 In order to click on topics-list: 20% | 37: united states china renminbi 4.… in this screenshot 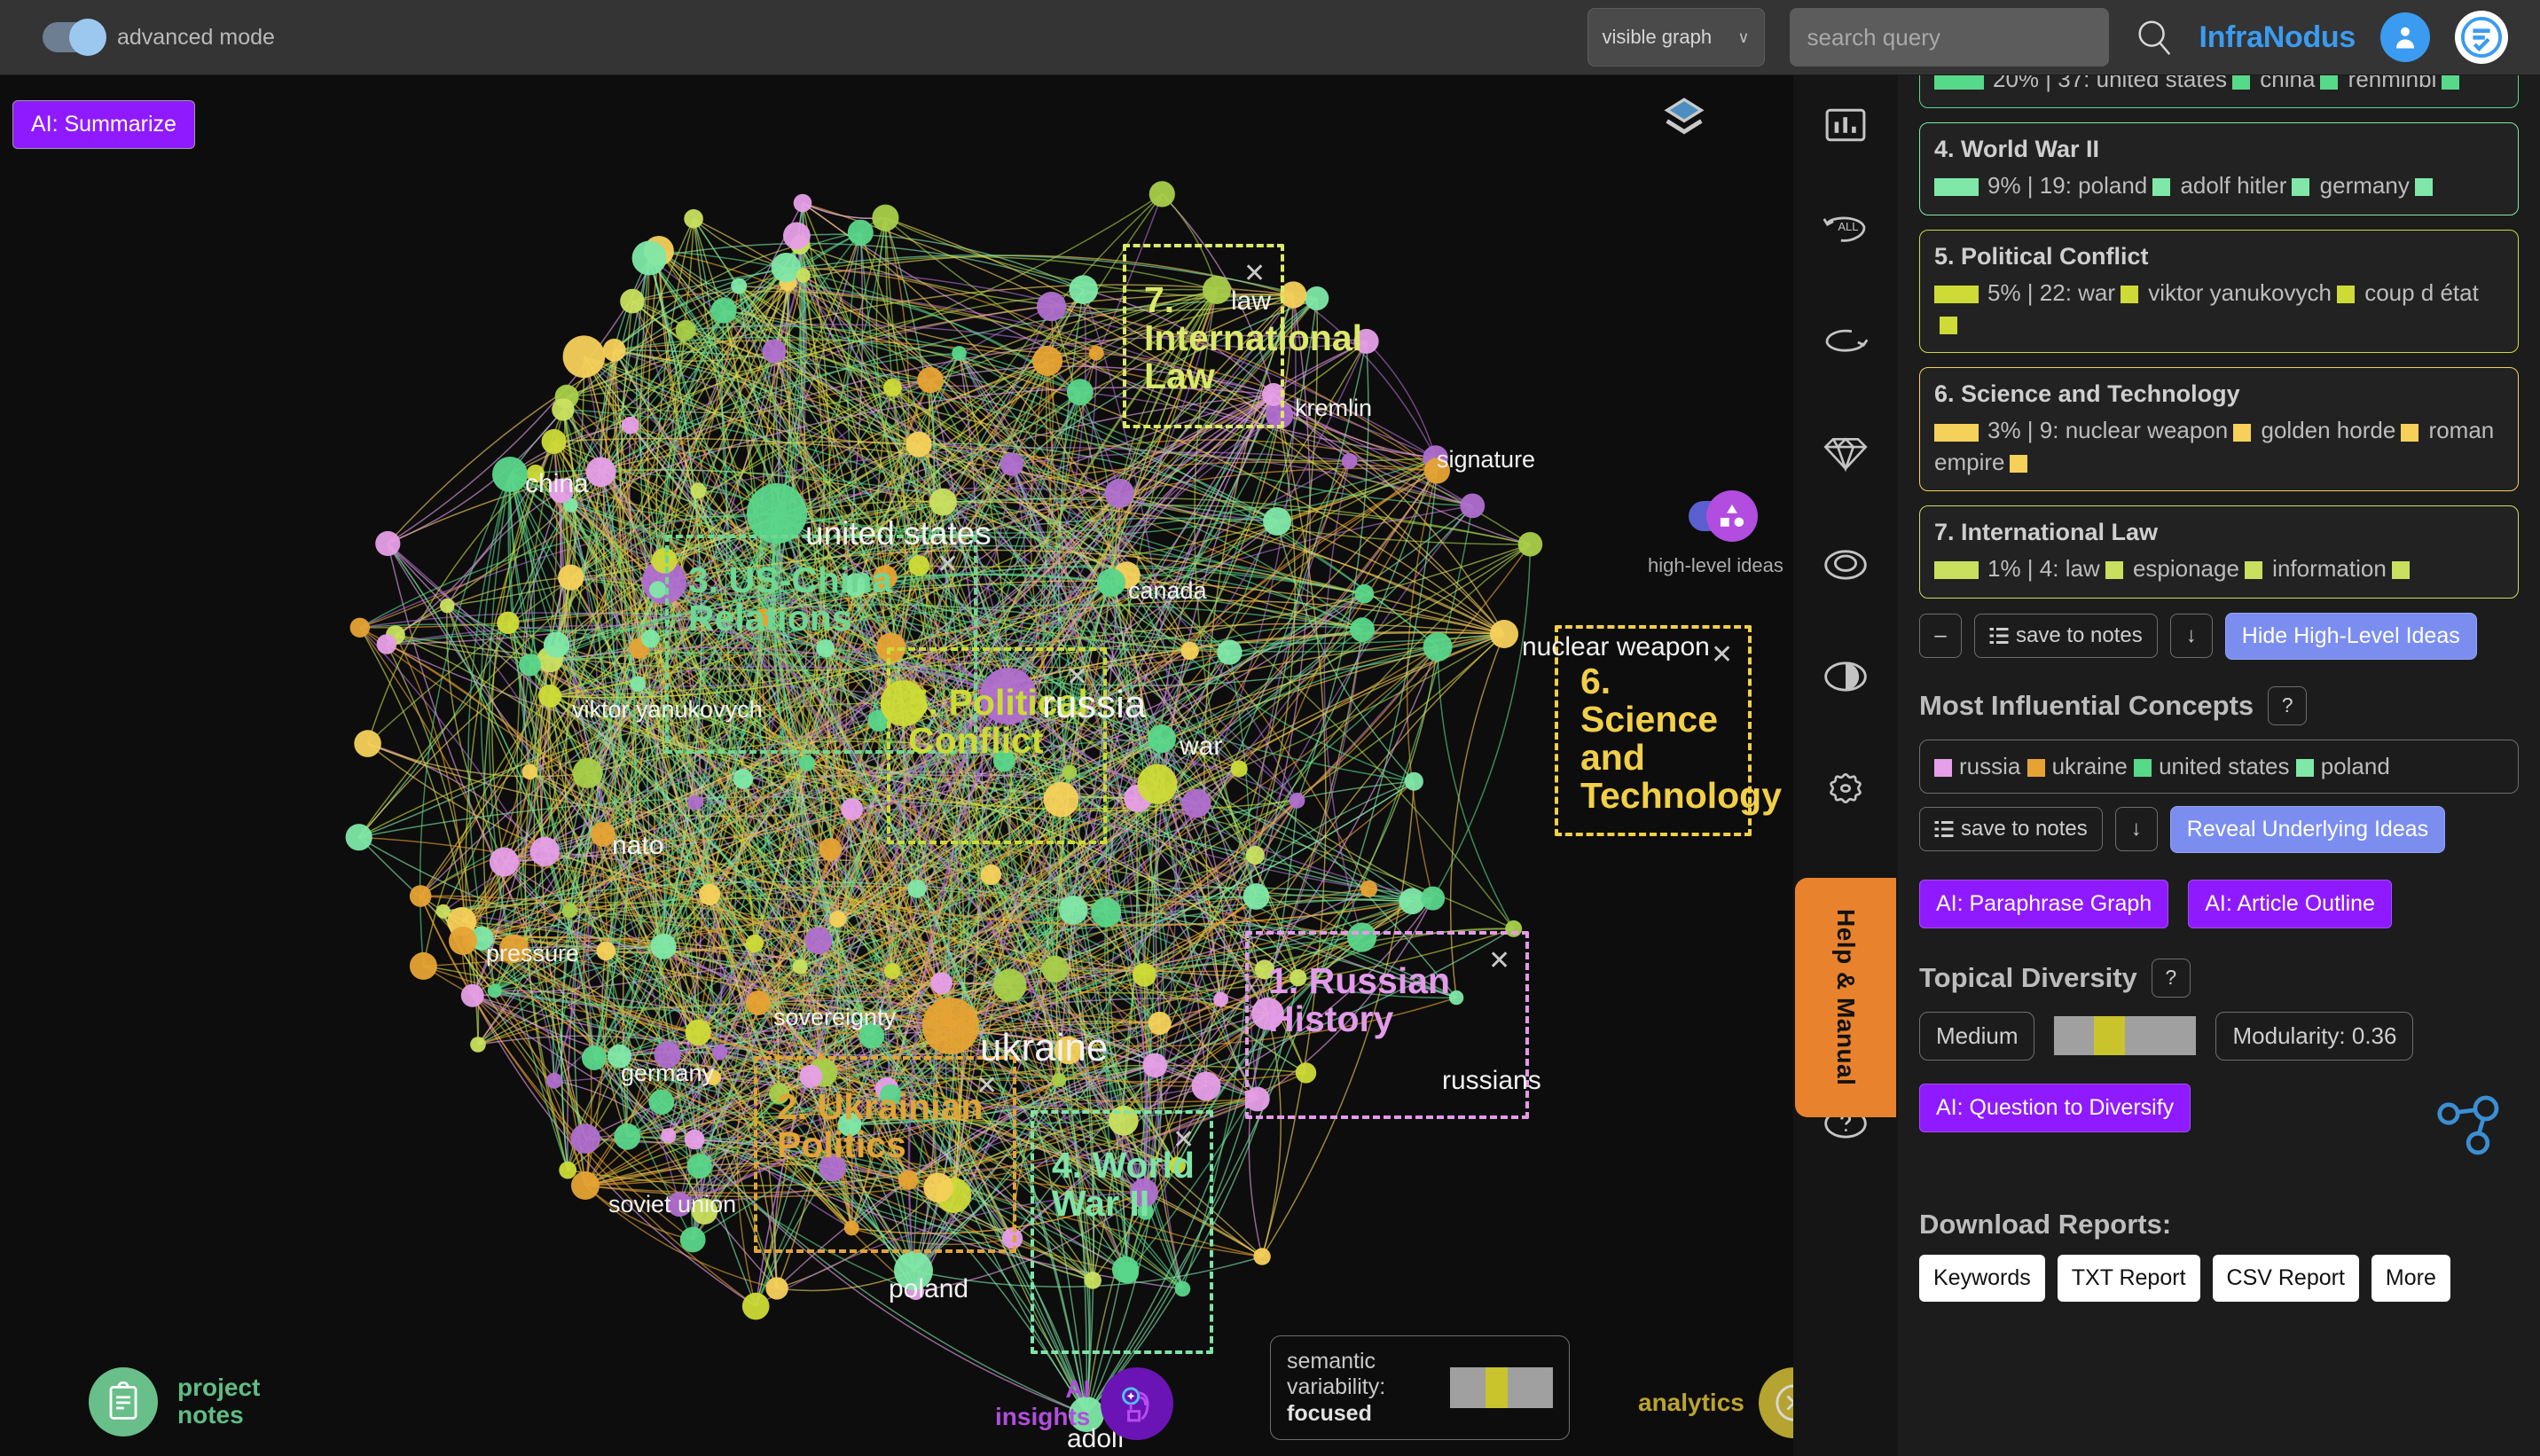, I will do `click(2219, 337)`.